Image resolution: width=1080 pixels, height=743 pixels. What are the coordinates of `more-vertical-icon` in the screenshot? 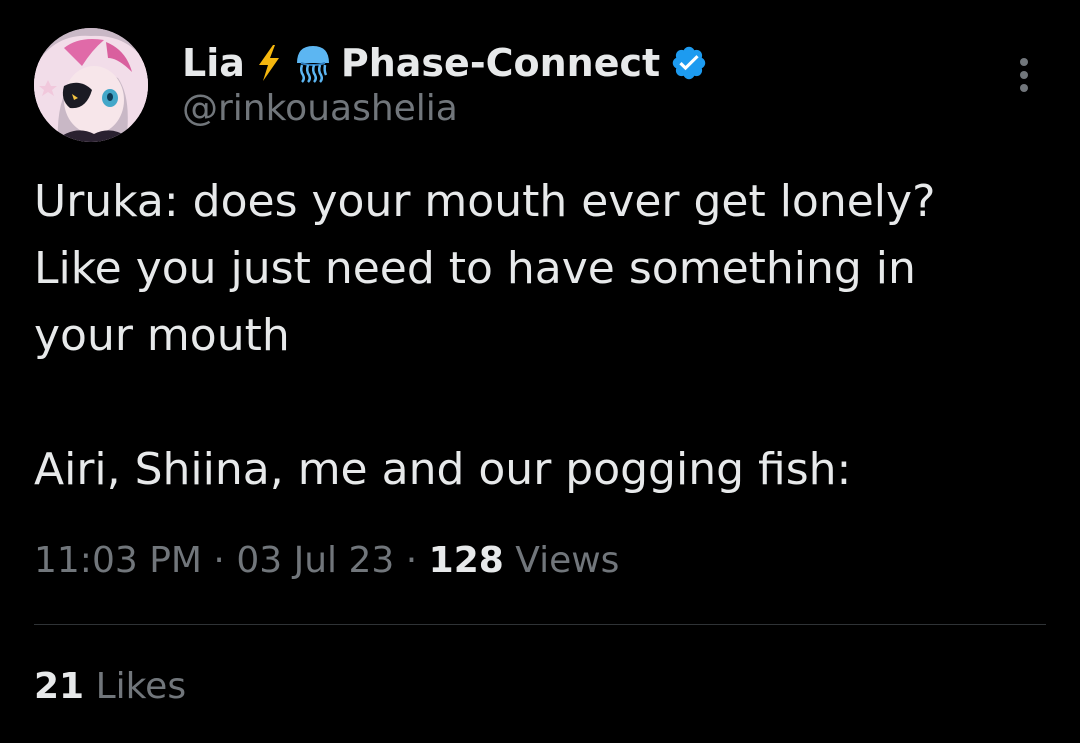 It's located at (1024, 75).